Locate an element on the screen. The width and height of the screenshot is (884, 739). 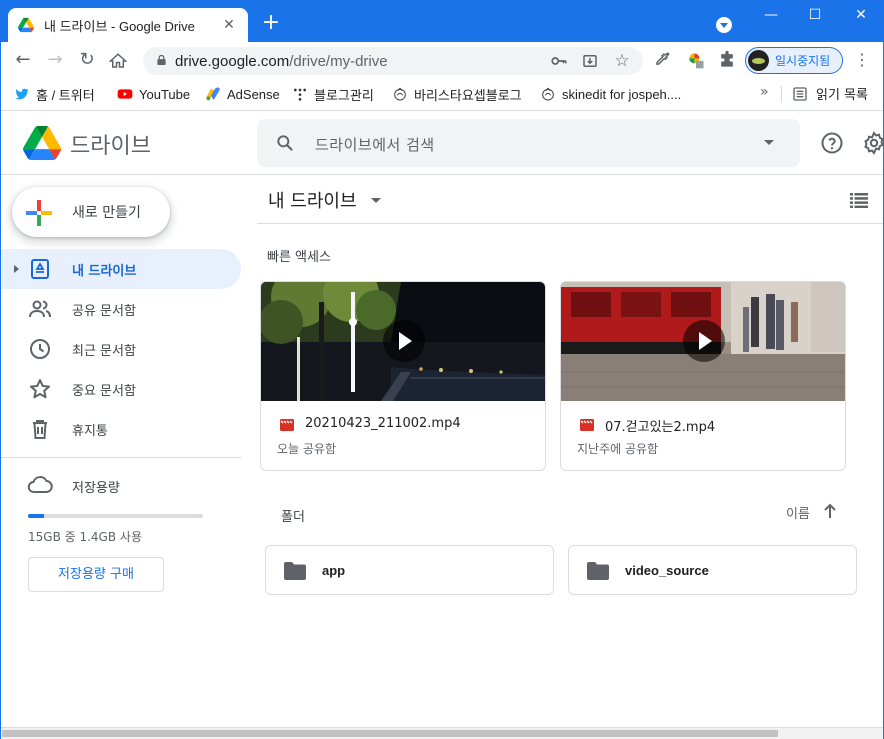
google-drive-favicon-icon is located at coordinates (26, 25).